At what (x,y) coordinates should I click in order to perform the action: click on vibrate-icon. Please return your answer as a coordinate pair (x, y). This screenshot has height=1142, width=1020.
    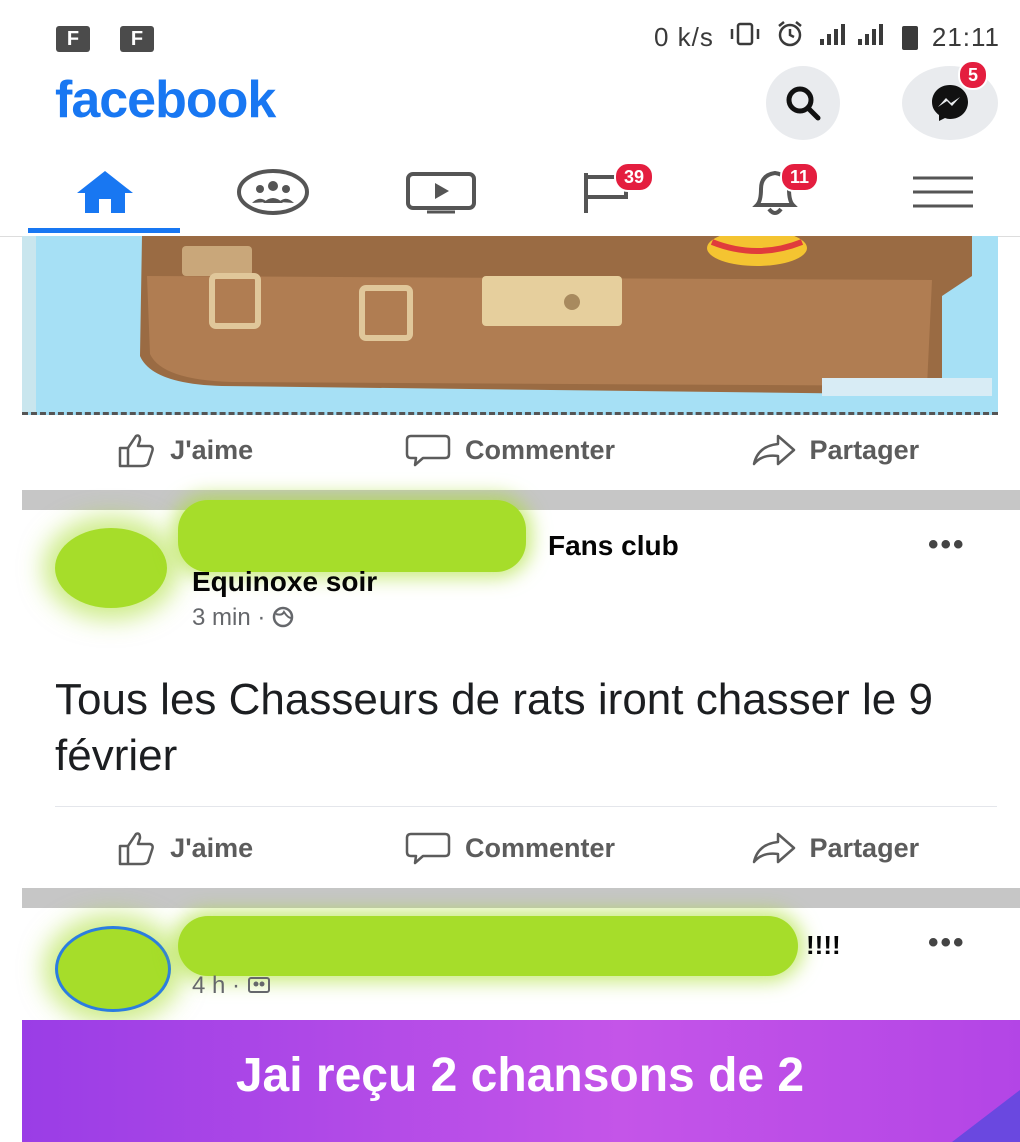
    Looking at the image, I should click on (745, 37).